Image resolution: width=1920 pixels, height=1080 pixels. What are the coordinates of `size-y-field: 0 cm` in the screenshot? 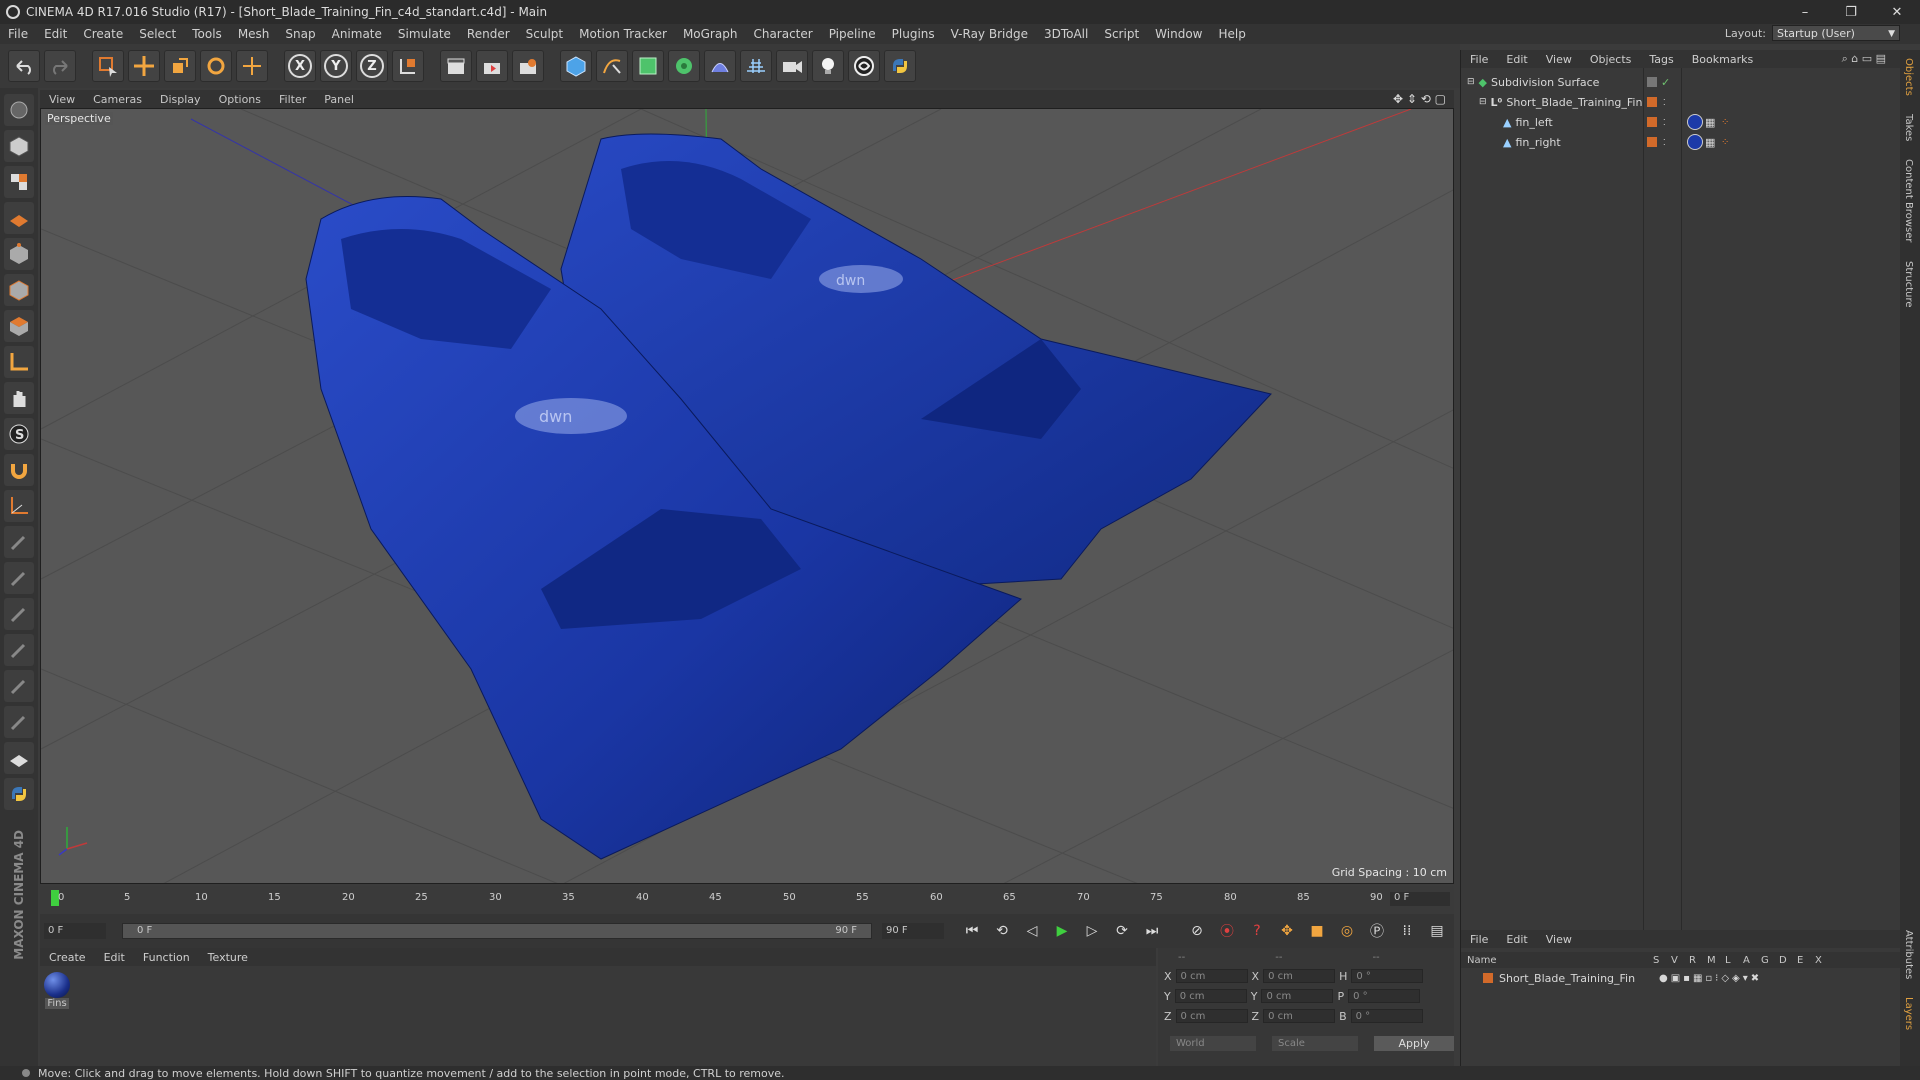 It's located at (1297, 996).